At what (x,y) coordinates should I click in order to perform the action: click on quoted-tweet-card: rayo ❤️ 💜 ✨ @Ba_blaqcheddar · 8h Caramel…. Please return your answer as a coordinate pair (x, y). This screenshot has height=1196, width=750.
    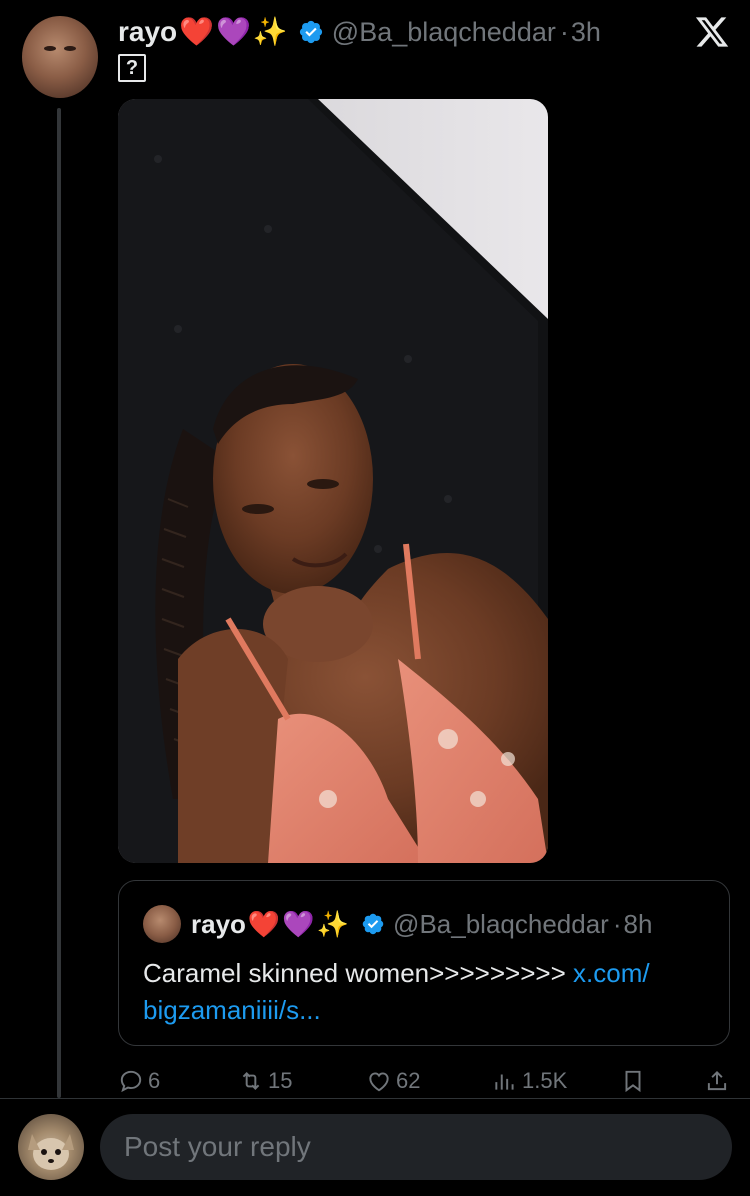
    Looking at the image, I should click on (424, 963).